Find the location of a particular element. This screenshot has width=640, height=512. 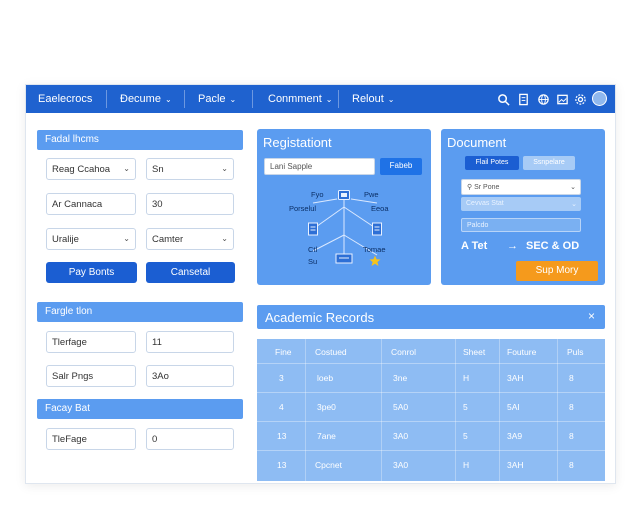

column-header: Costued is located at coordinates (331, 352).